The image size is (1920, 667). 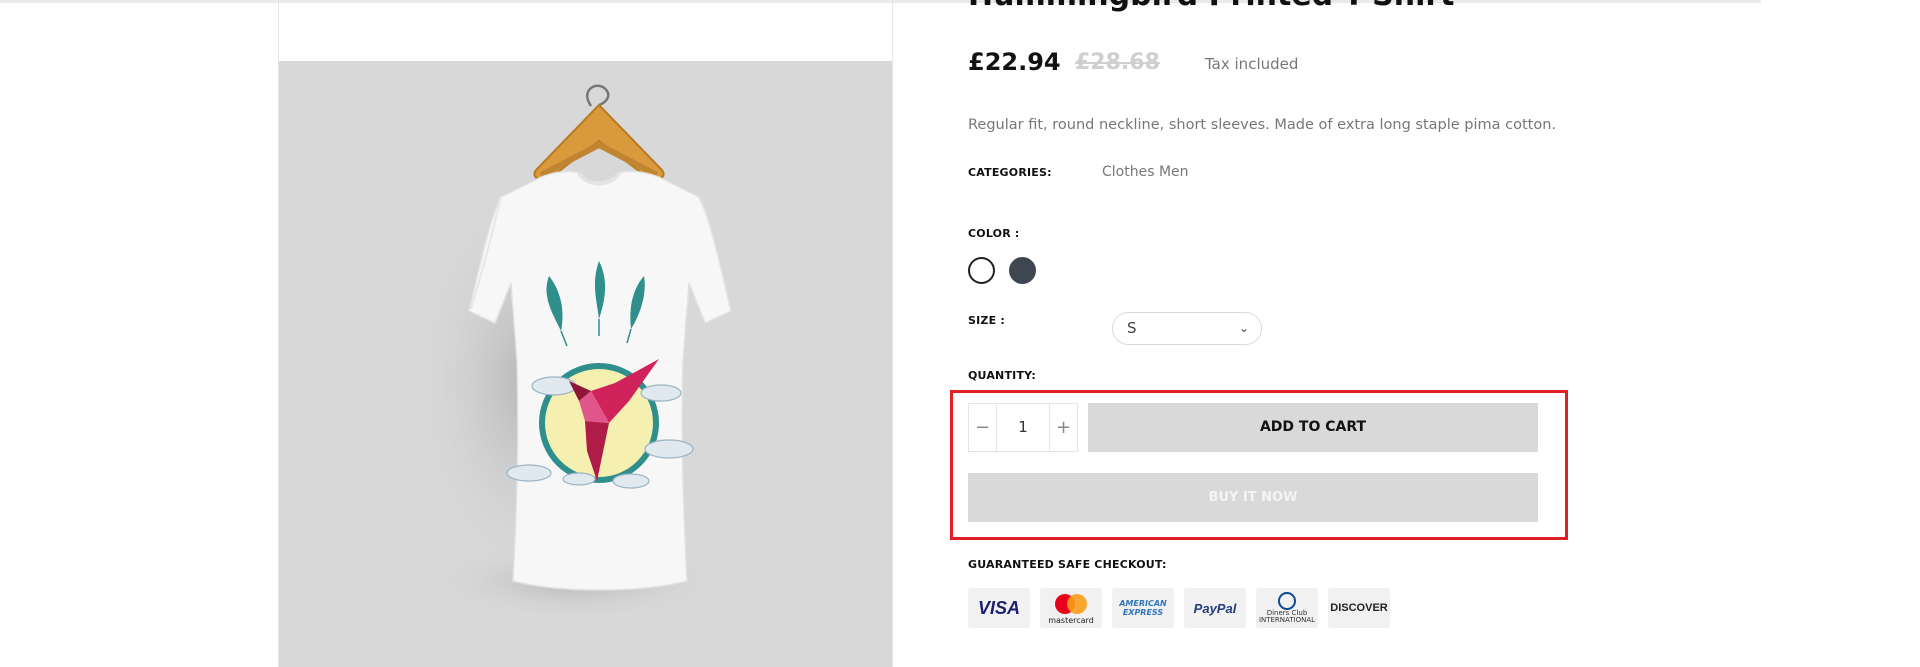 What do you see at coordinates (1067, 564) in the screenshot?
I see `safe-checkout-label: GUARANTEED SAFE CHECKOUT:` at bounding box center [1067, 564].